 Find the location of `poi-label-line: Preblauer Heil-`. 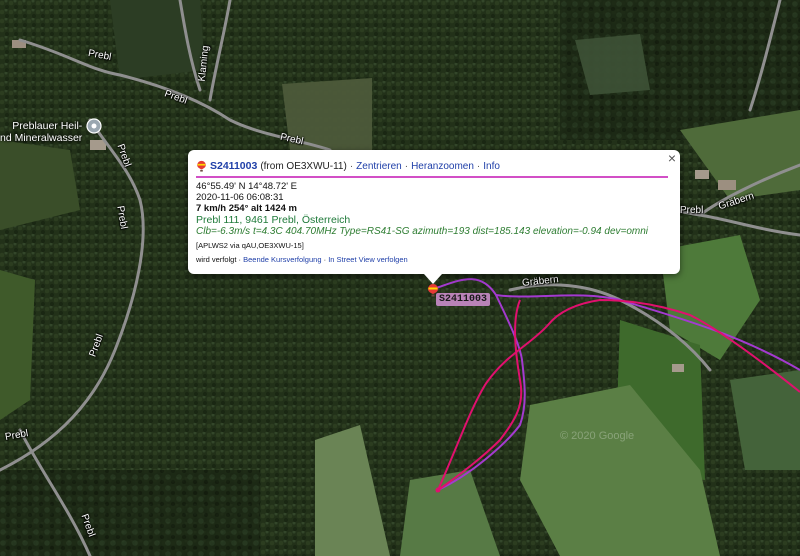

poi-label-line: Preblauer Heil- is located at coordinates (47, 126).